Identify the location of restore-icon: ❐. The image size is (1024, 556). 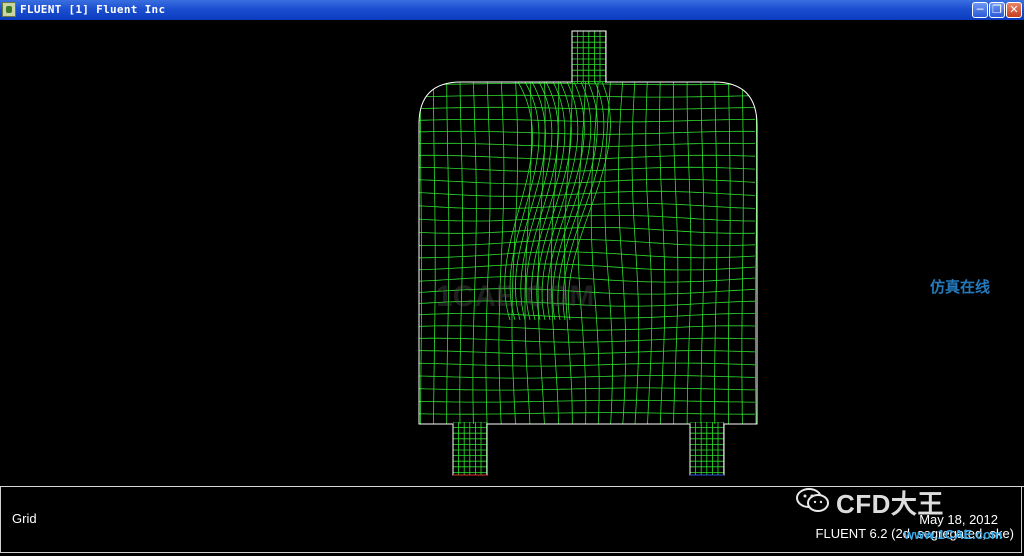
(997, 9).